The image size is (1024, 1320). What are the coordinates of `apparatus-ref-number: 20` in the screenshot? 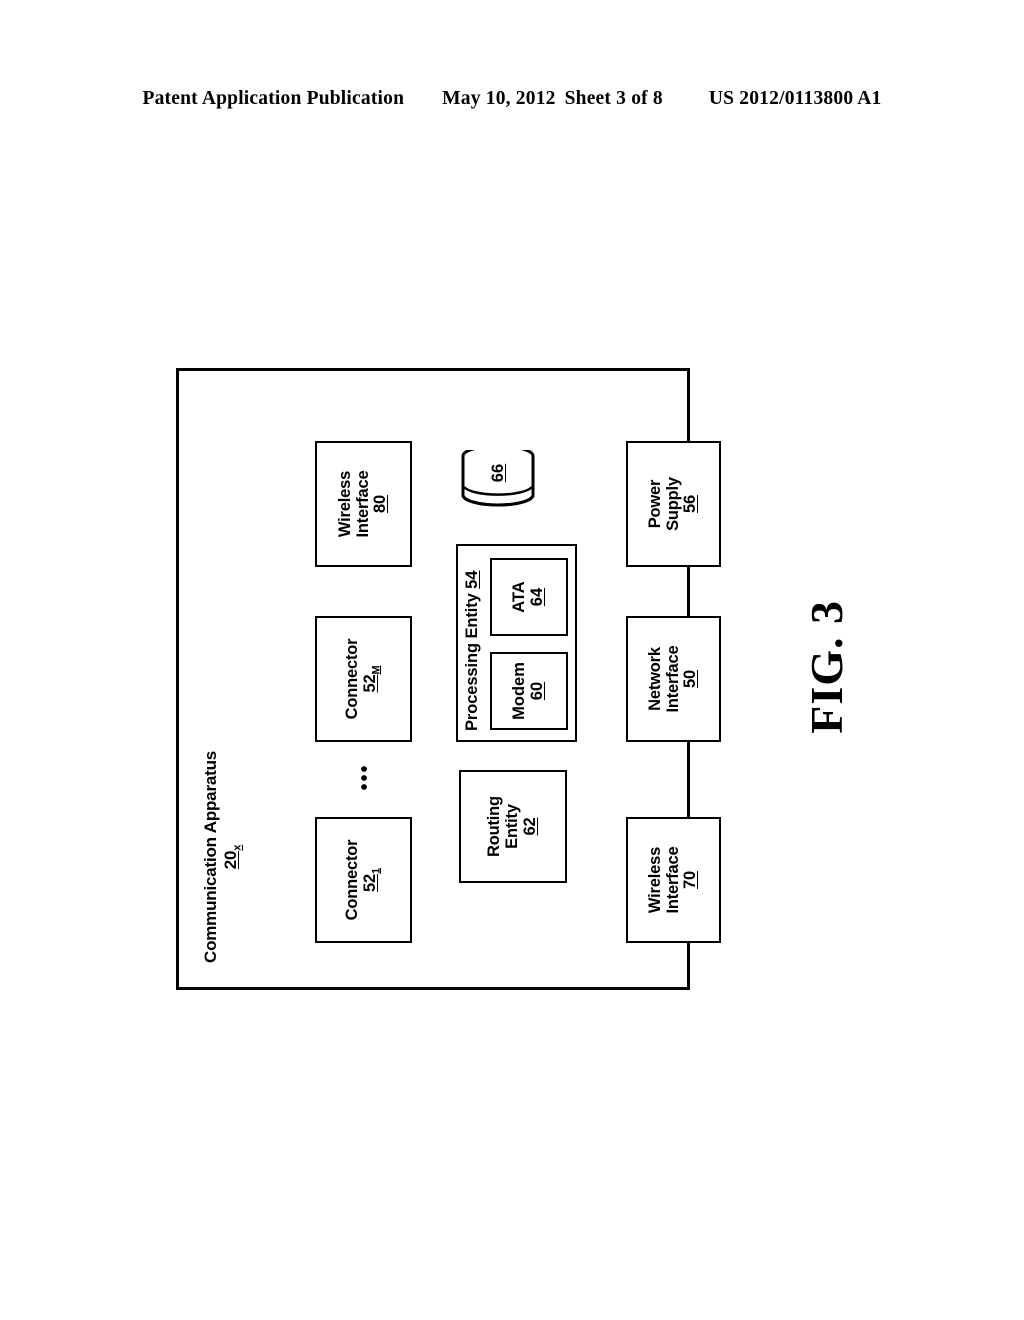 It's located at (231, 860).